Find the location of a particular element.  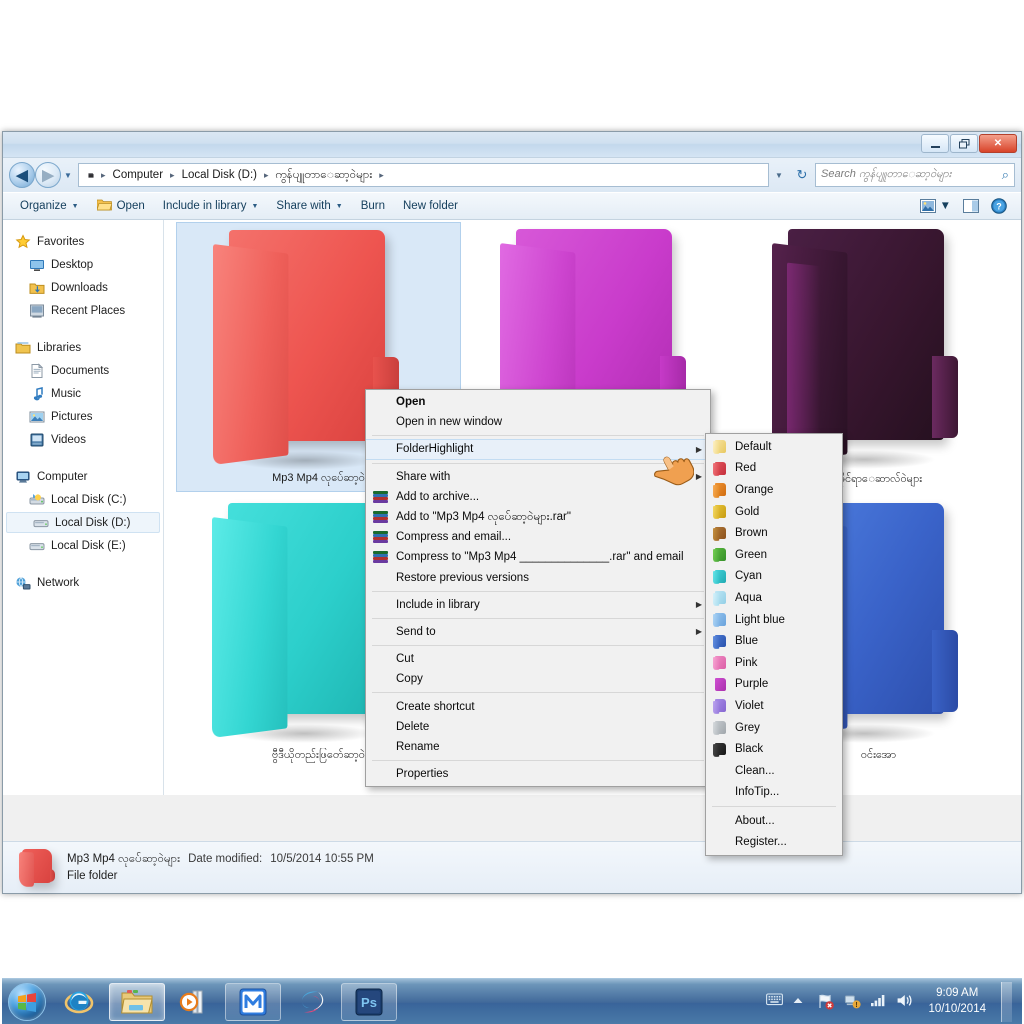

burn-button: Burn is located at coordinates (373, 206).